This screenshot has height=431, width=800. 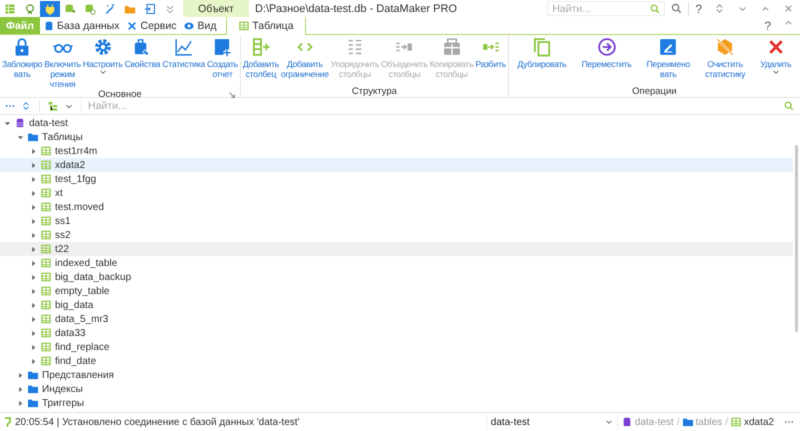 What do you see at coordinates (542, 60) in the screenshot?
I see `ribbon-button: Дублировать` at bounding box center [542, 60].